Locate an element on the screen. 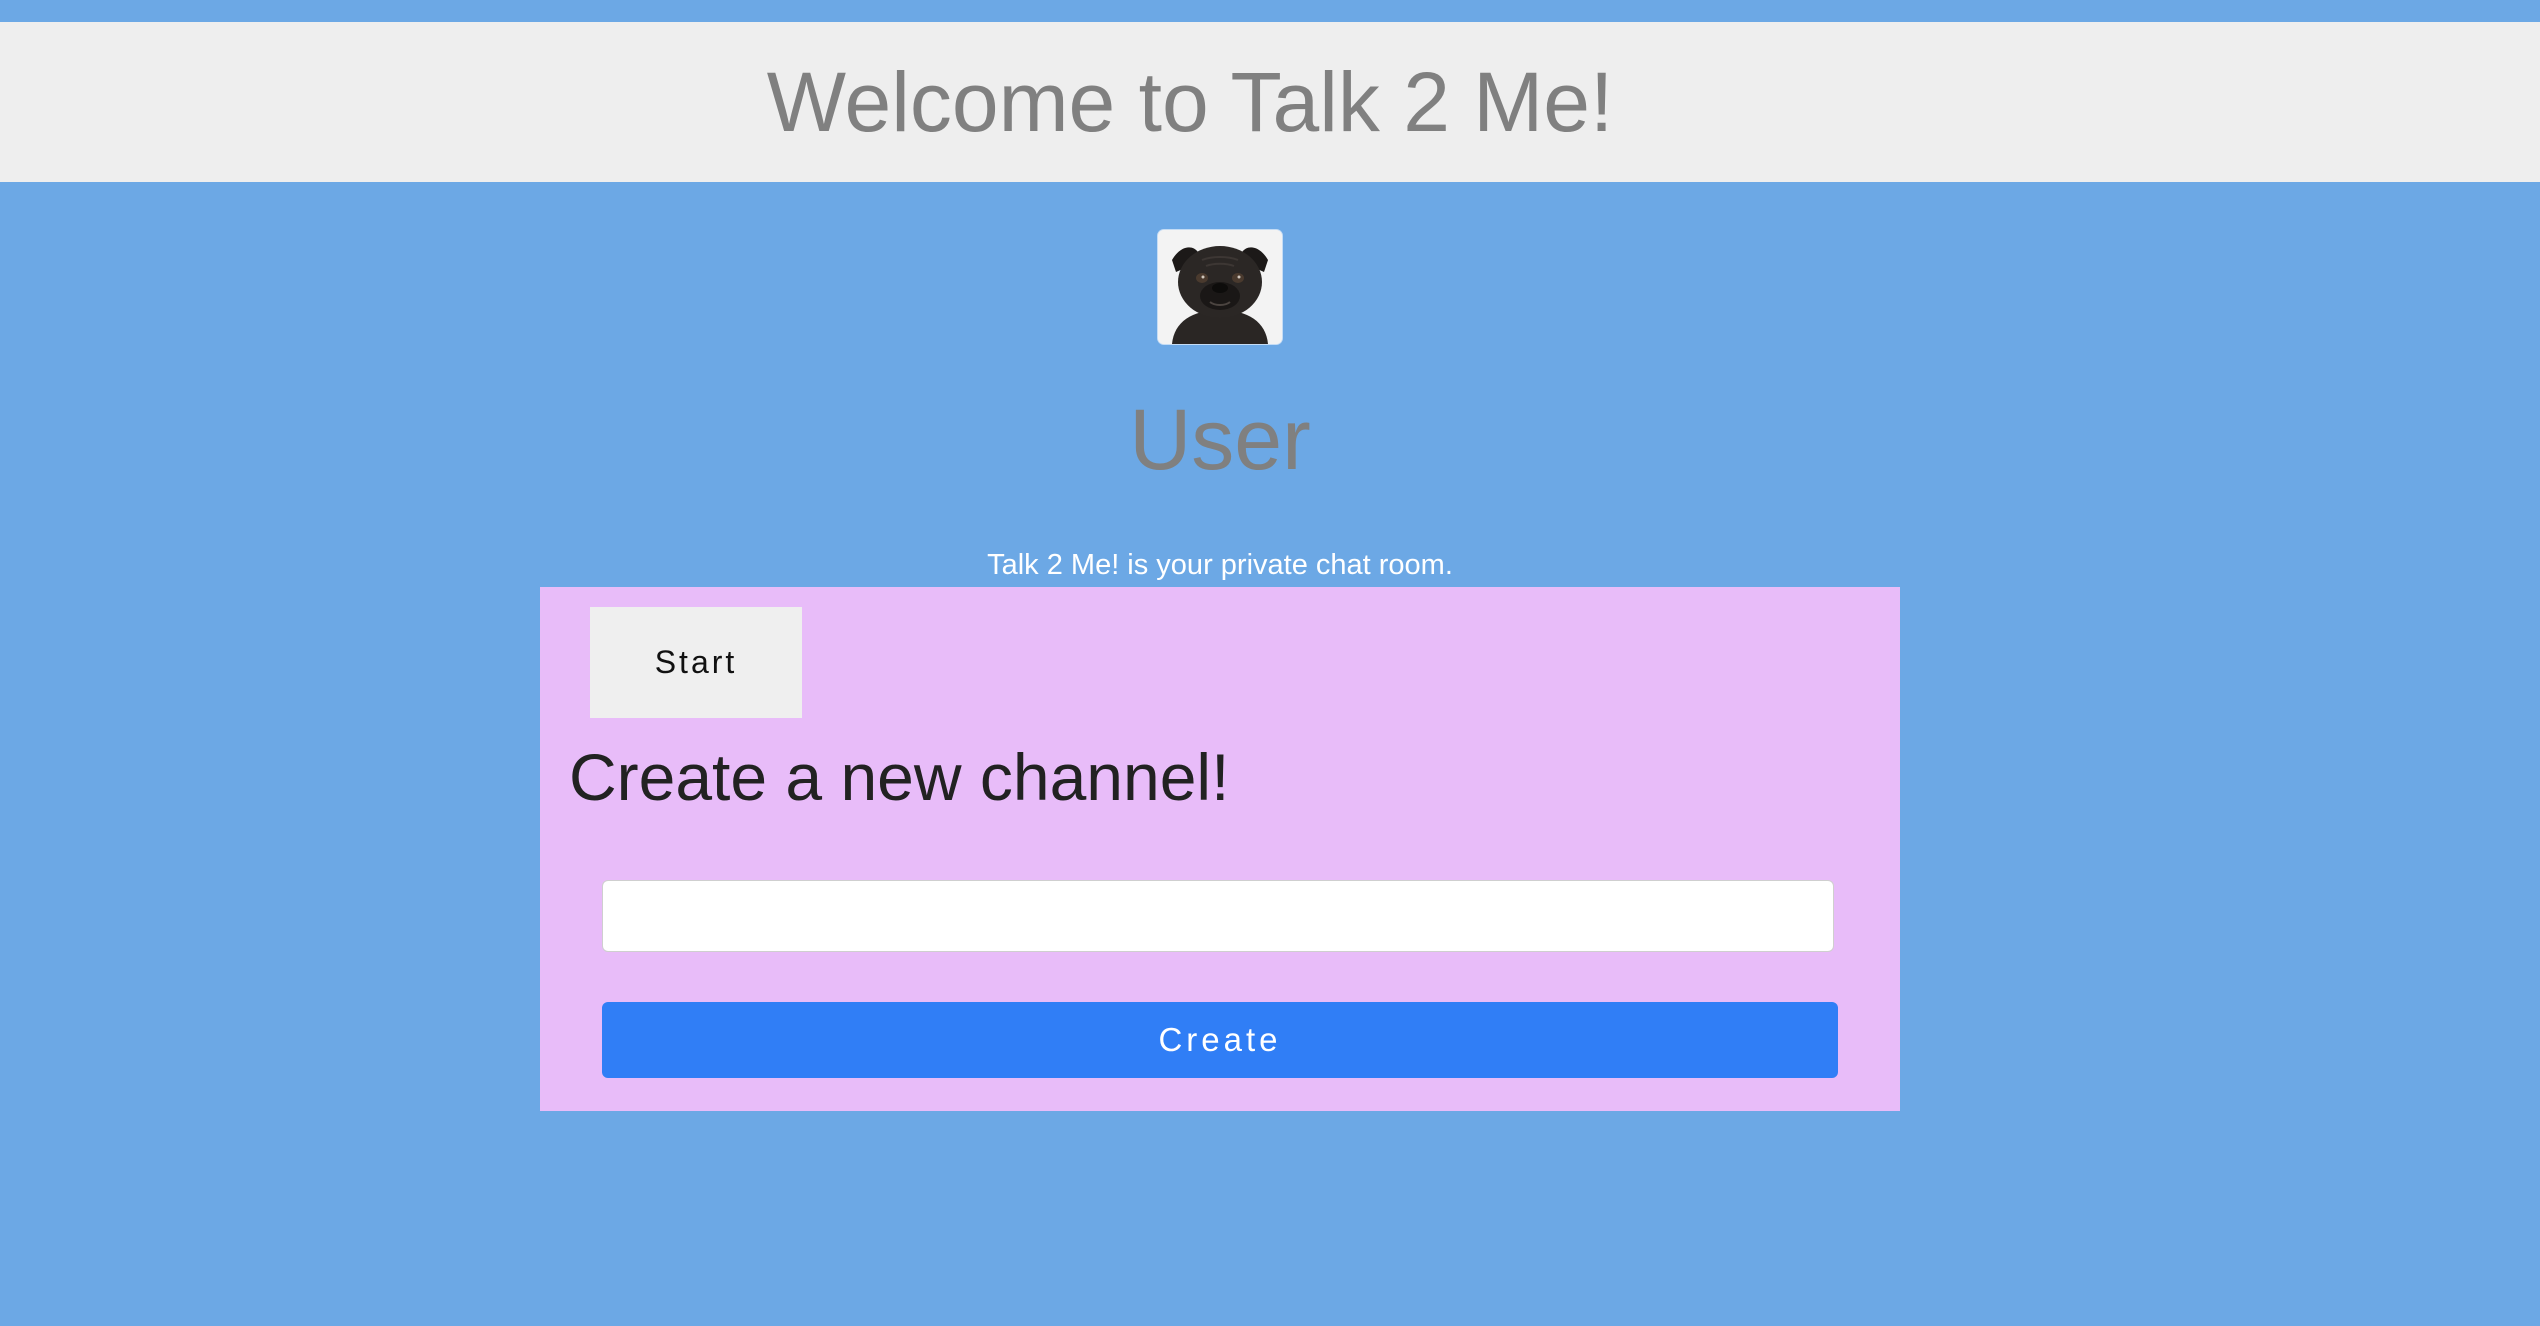 This screenshot has height=1326, width=2540. create-channel-heading: Create a new channel! is located at coordinates (899, 777).